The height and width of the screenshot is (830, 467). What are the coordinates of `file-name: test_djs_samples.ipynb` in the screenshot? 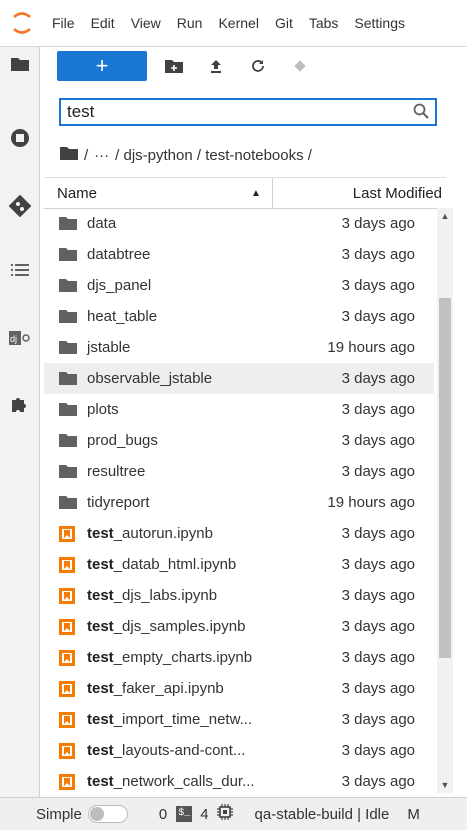 It's located at (166, 626).